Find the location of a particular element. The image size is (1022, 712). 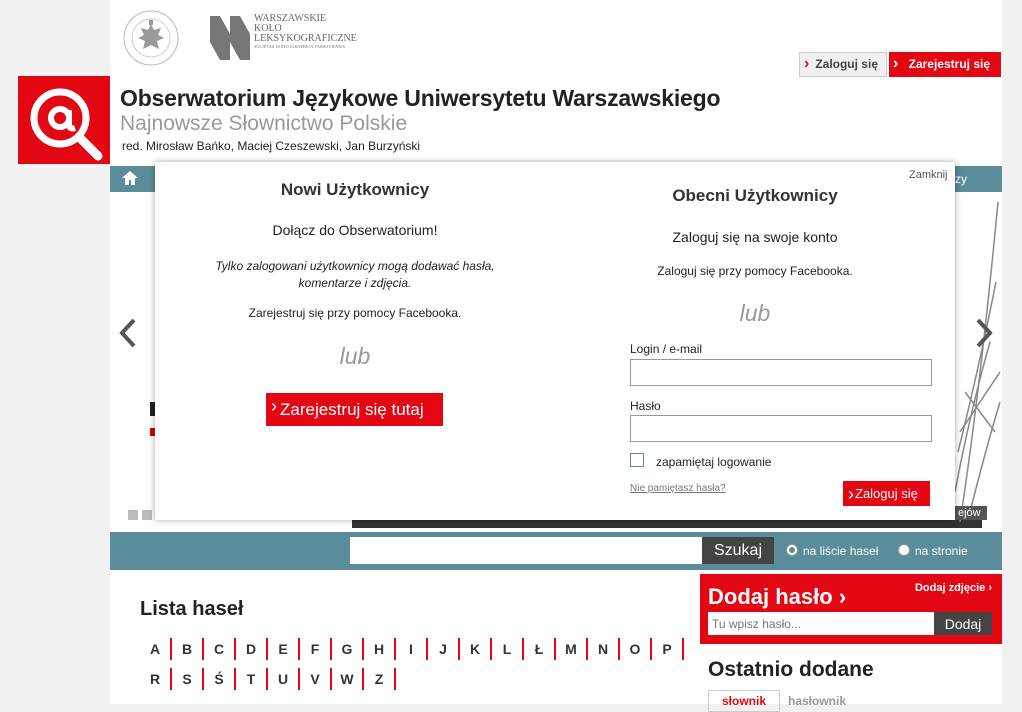

home-icon is located at coordinates (130, 178).